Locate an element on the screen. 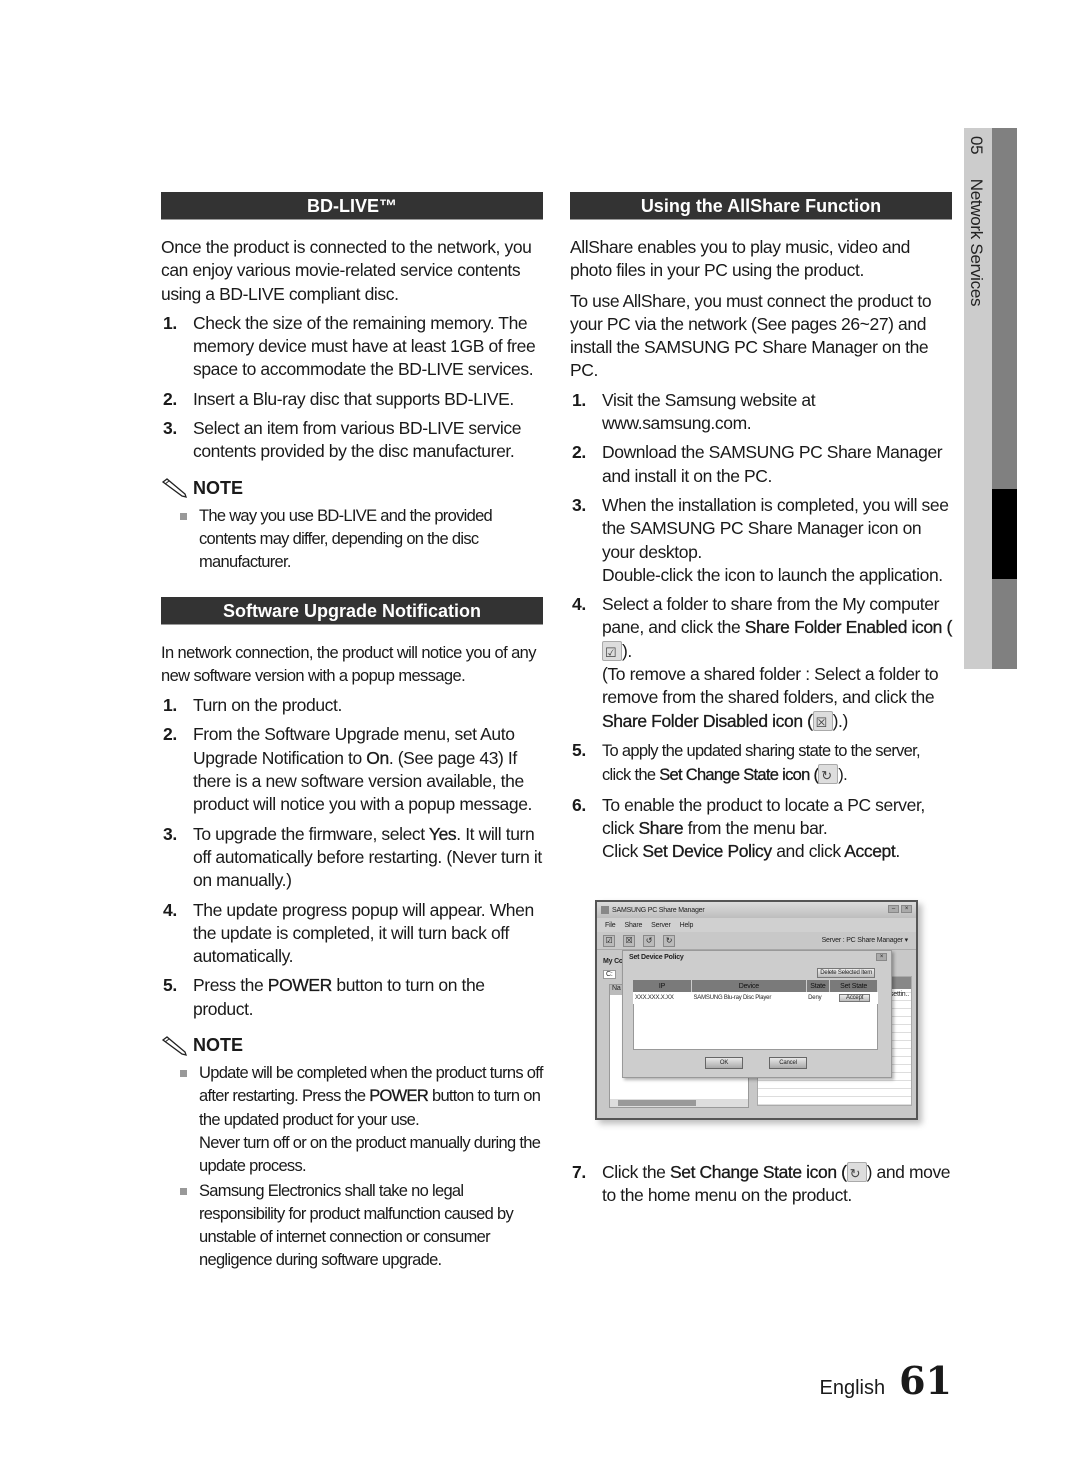 The width and height of the screenshot is (1080, 1479). toolbar: ☑ ☒ ↺ ↻ Server : PC Share Manager ▾ is located at coordinates (756, 941).